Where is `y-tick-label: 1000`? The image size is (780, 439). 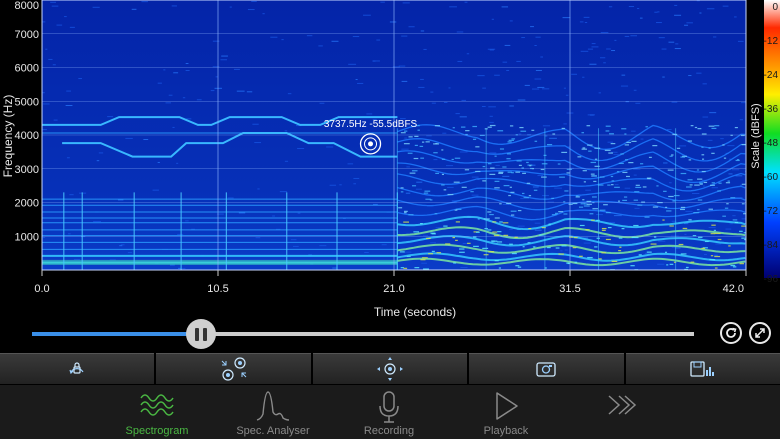 y-tick-label: 1000 is located at coordinates (27, 237).